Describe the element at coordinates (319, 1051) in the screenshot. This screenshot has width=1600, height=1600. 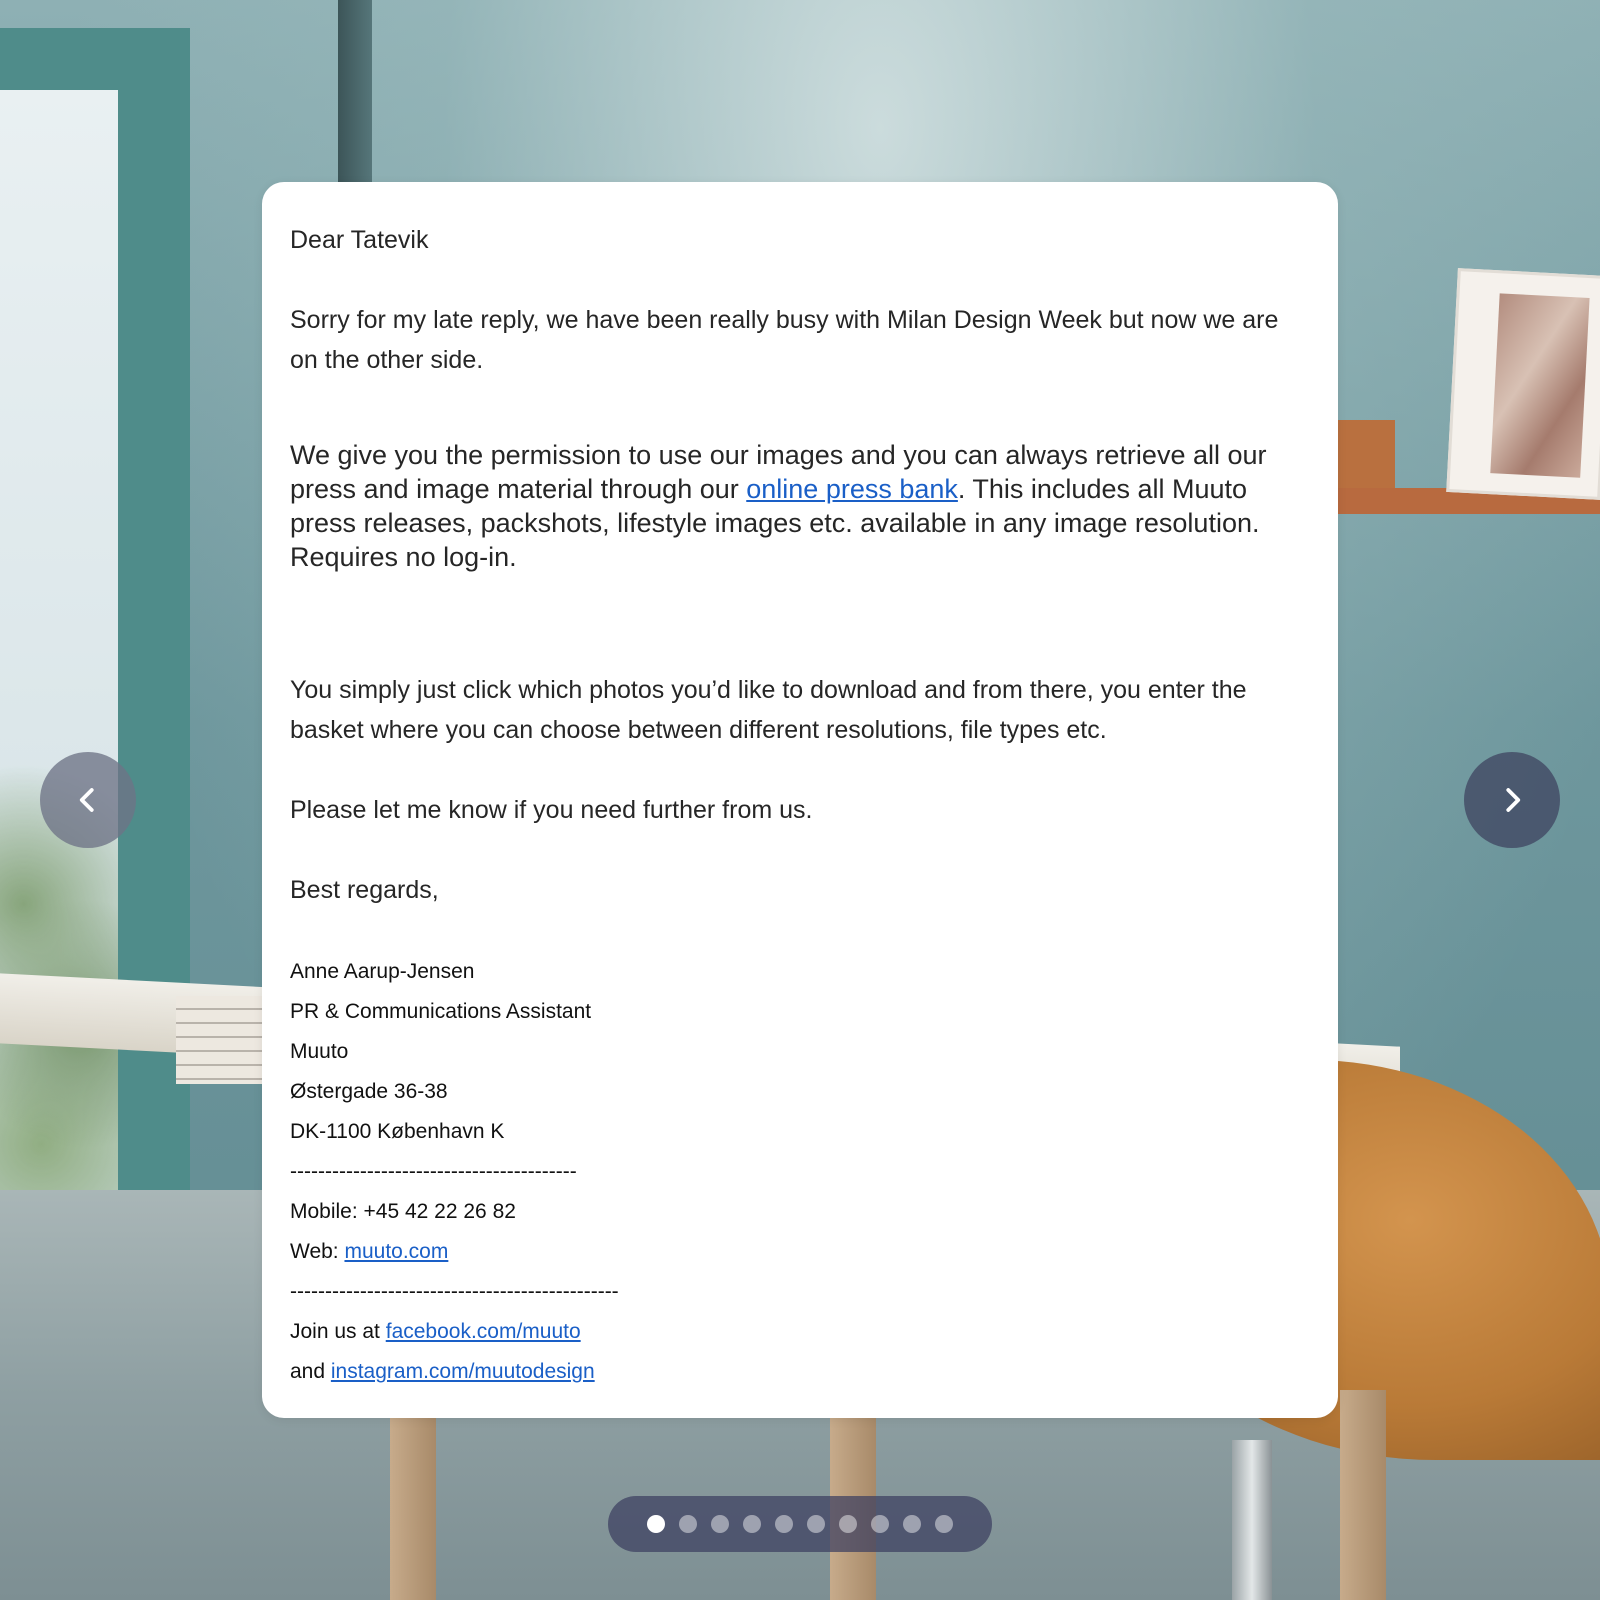
I see `signature-company: Muuto` at that location.